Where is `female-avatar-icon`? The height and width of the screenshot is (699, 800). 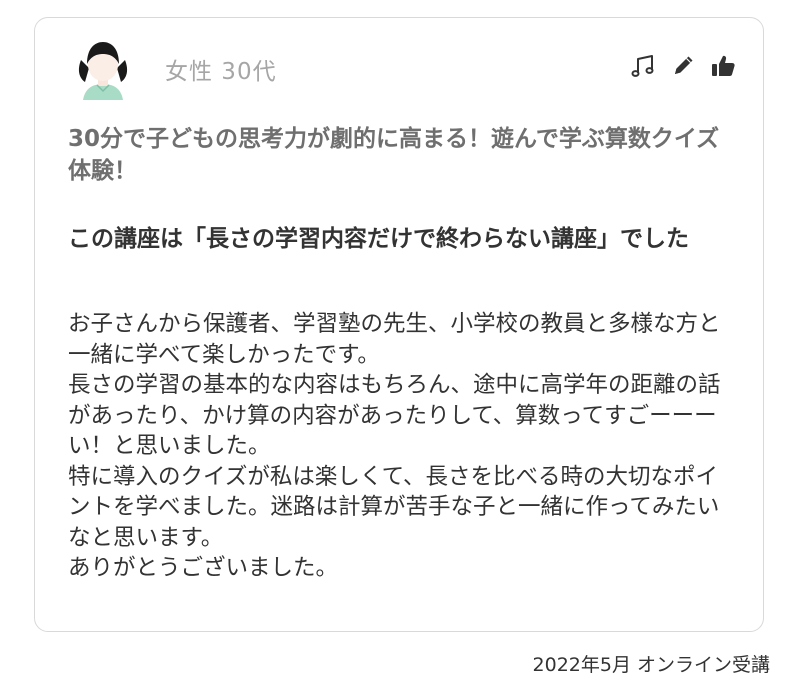 female-avatar-icon is located at coordinates (103, 69).